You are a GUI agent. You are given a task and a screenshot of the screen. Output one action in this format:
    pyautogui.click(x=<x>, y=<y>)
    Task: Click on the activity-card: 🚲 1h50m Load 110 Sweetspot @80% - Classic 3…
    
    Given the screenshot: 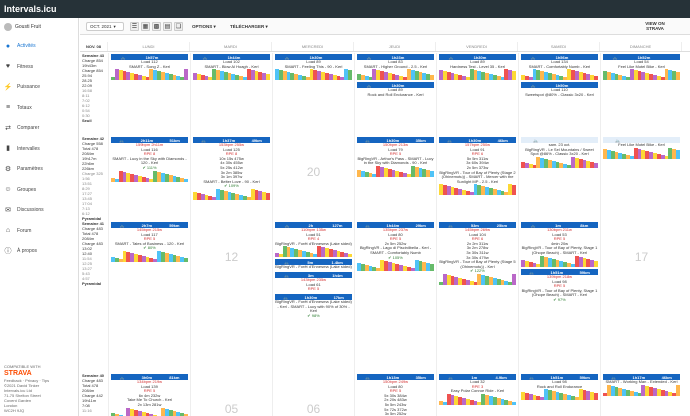 What is the action you would take?
    pyautogui.click(x=559, y=89)
    